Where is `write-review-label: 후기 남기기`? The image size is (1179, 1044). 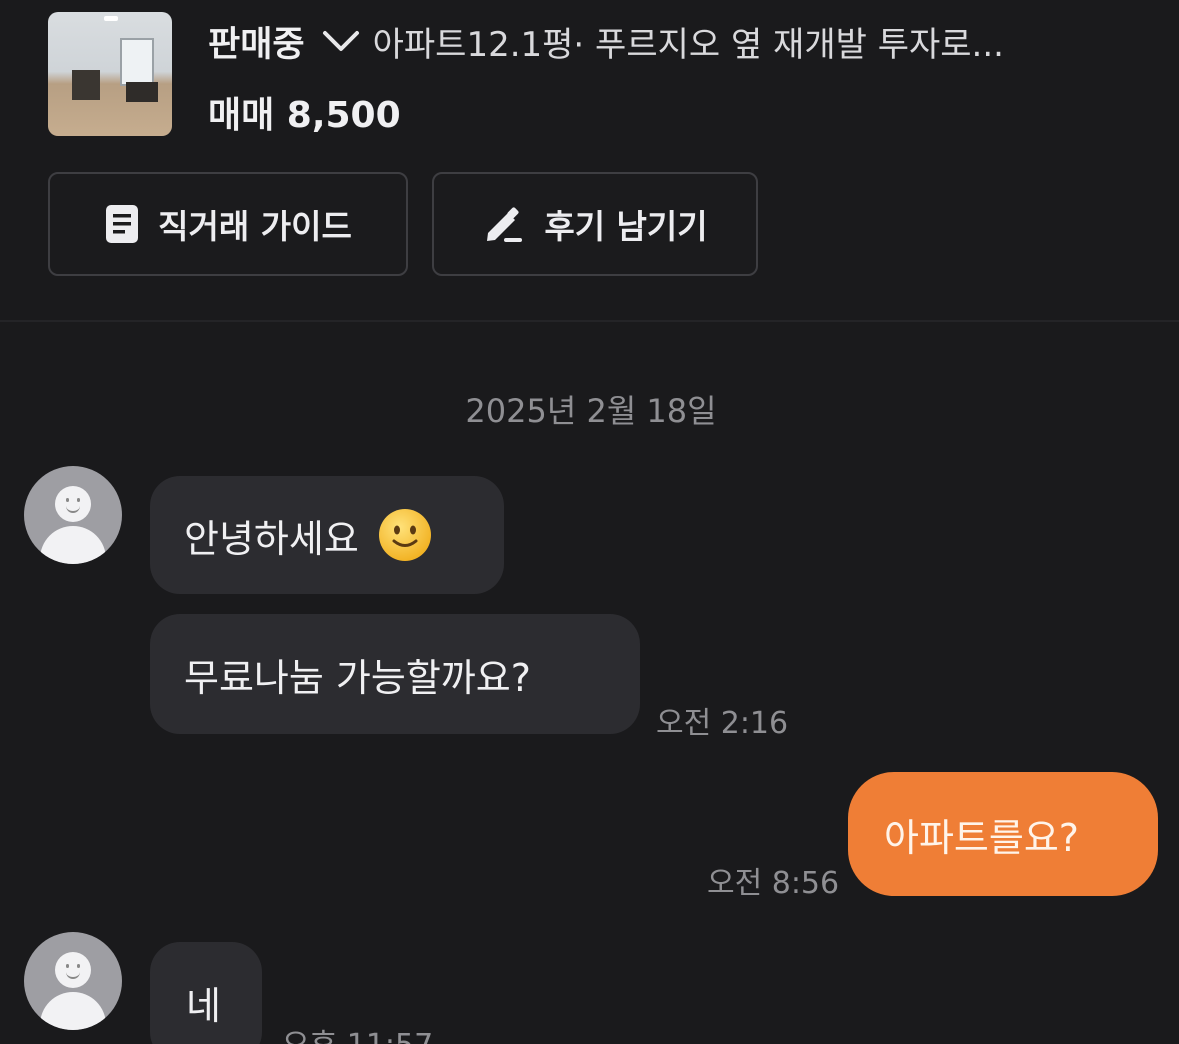
write-review-label: 후기 남기기 is located at coordinates (626, 226).